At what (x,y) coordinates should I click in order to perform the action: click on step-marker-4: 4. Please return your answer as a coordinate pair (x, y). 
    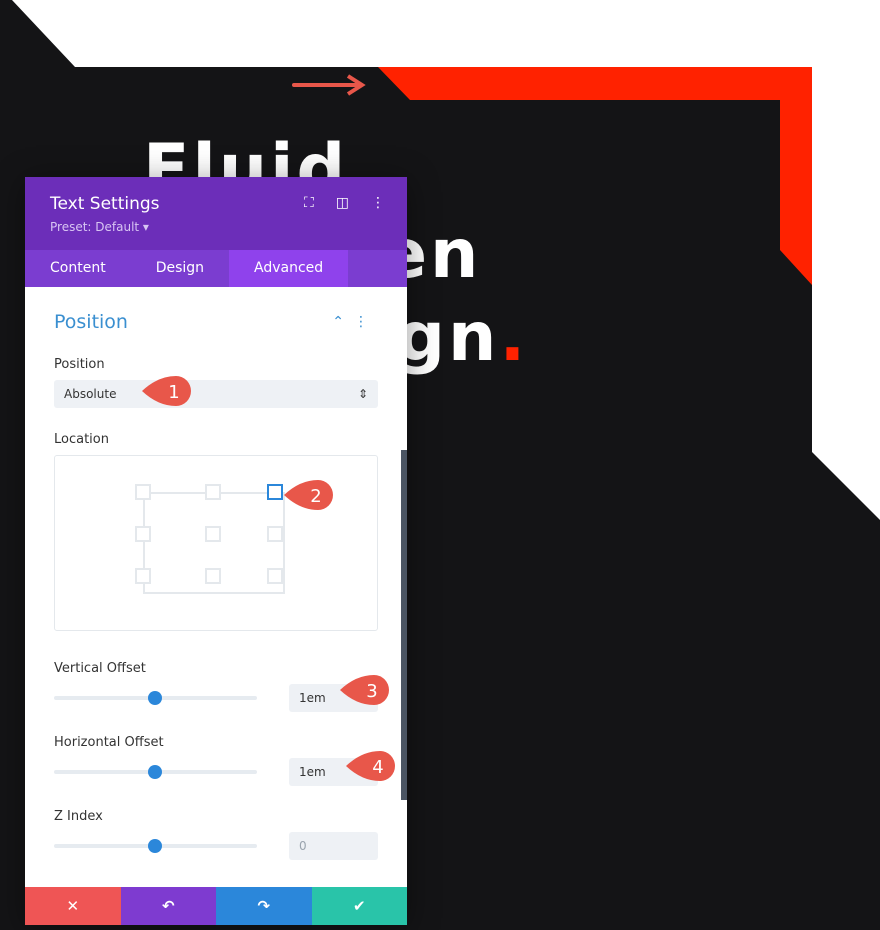
    Looking at the image, I should click on (372, 768).